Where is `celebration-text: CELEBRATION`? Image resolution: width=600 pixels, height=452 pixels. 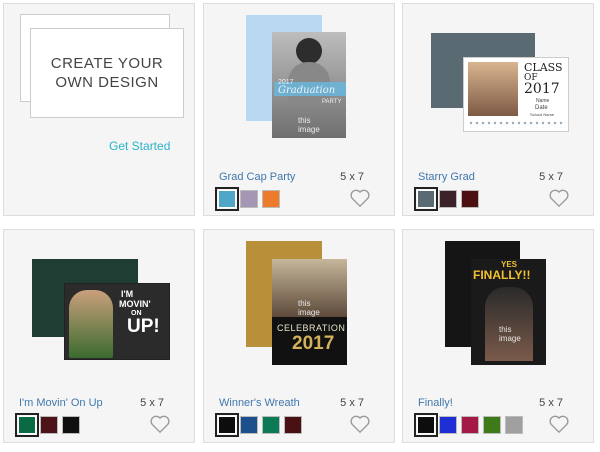 celebration-text: CELEBRATION is located at coordinates (311, 328).